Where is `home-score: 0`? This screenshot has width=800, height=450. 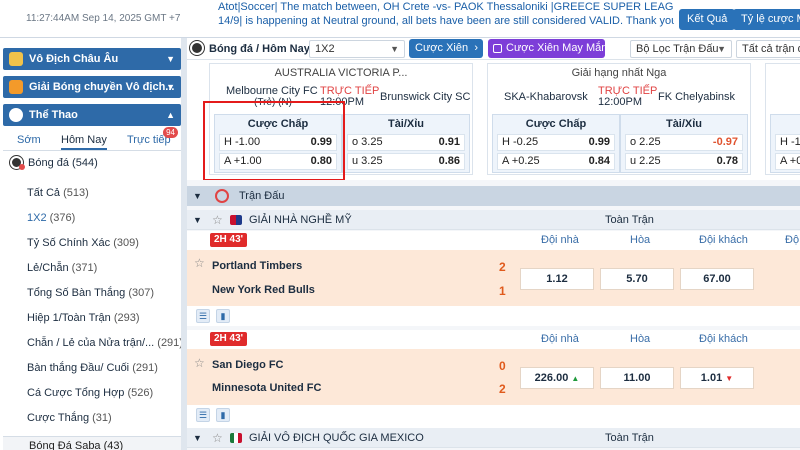 home-score: 0 is located at coordinates (502, 366).